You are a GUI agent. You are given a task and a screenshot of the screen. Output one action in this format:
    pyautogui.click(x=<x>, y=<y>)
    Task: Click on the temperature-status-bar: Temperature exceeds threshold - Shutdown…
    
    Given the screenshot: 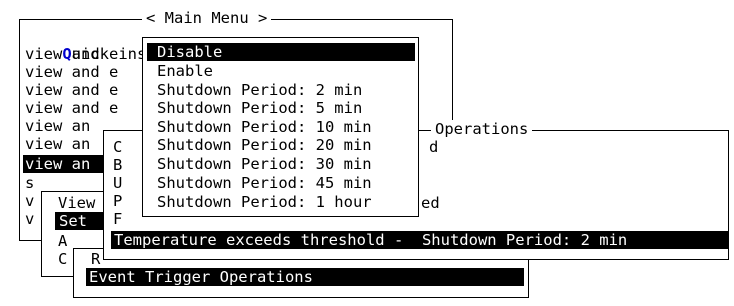 What is the action you would take?
    pyautogui.click(x=419, y=240)
    